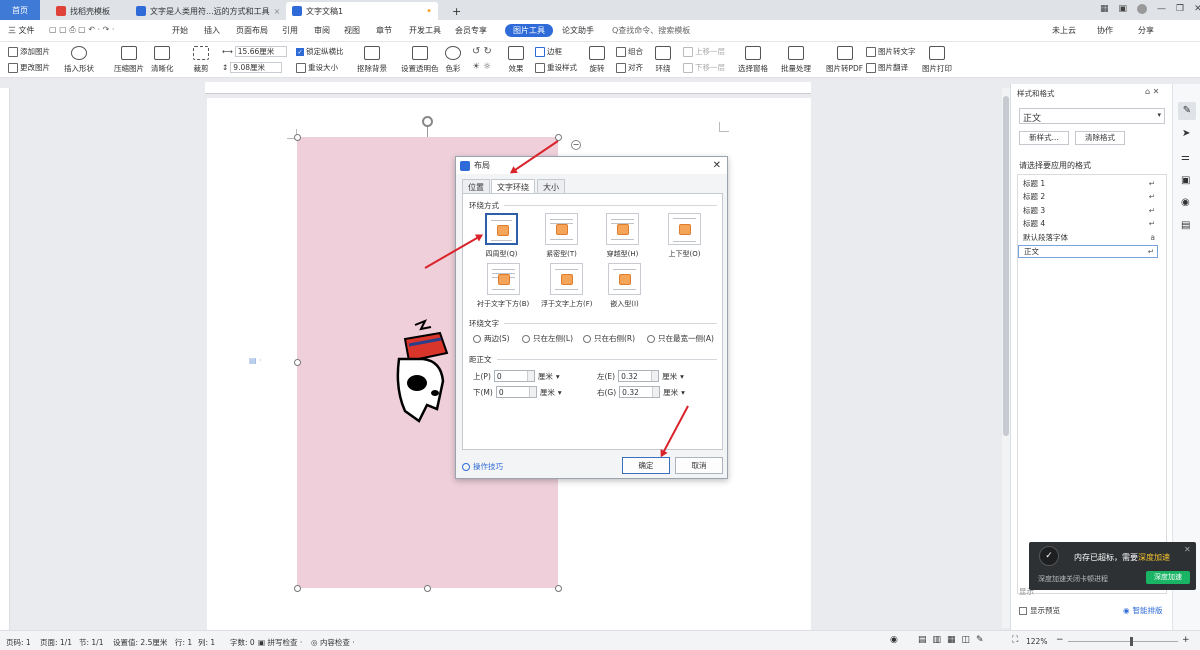  I want to click on maximize-icon: ❐, so click(1180, 9).